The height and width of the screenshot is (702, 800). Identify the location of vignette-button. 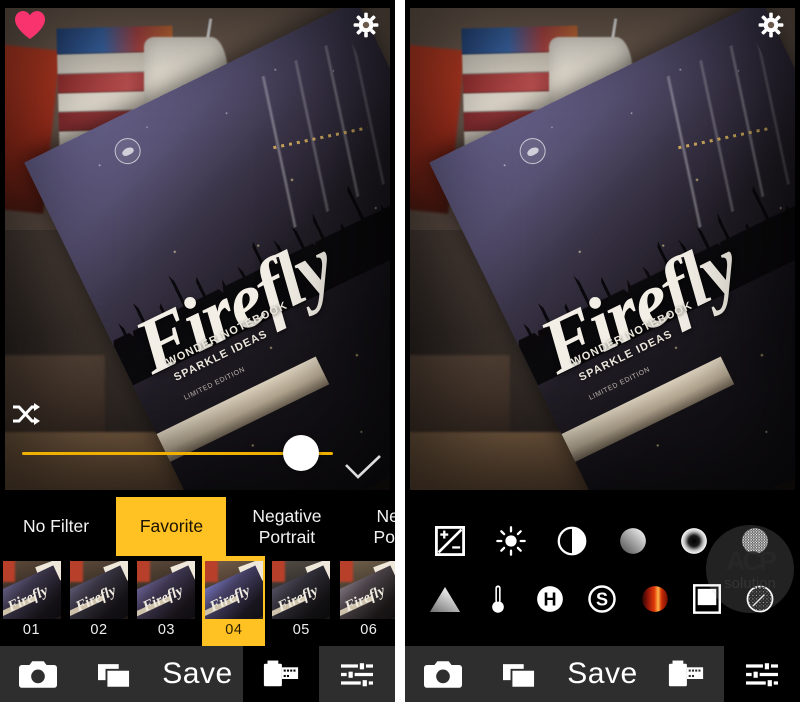
(694, 541).